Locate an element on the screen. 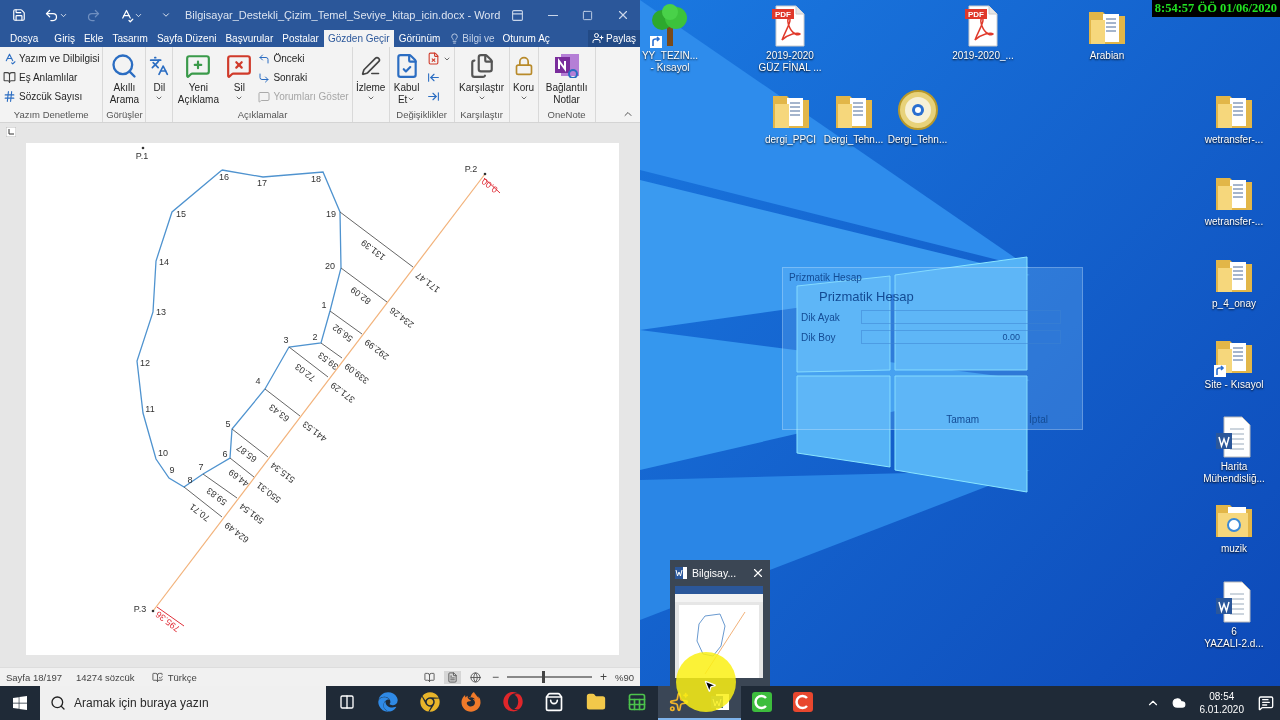 This screenshot has width=1280, height=720. cursor-icon is located at coordinates (710, 686).